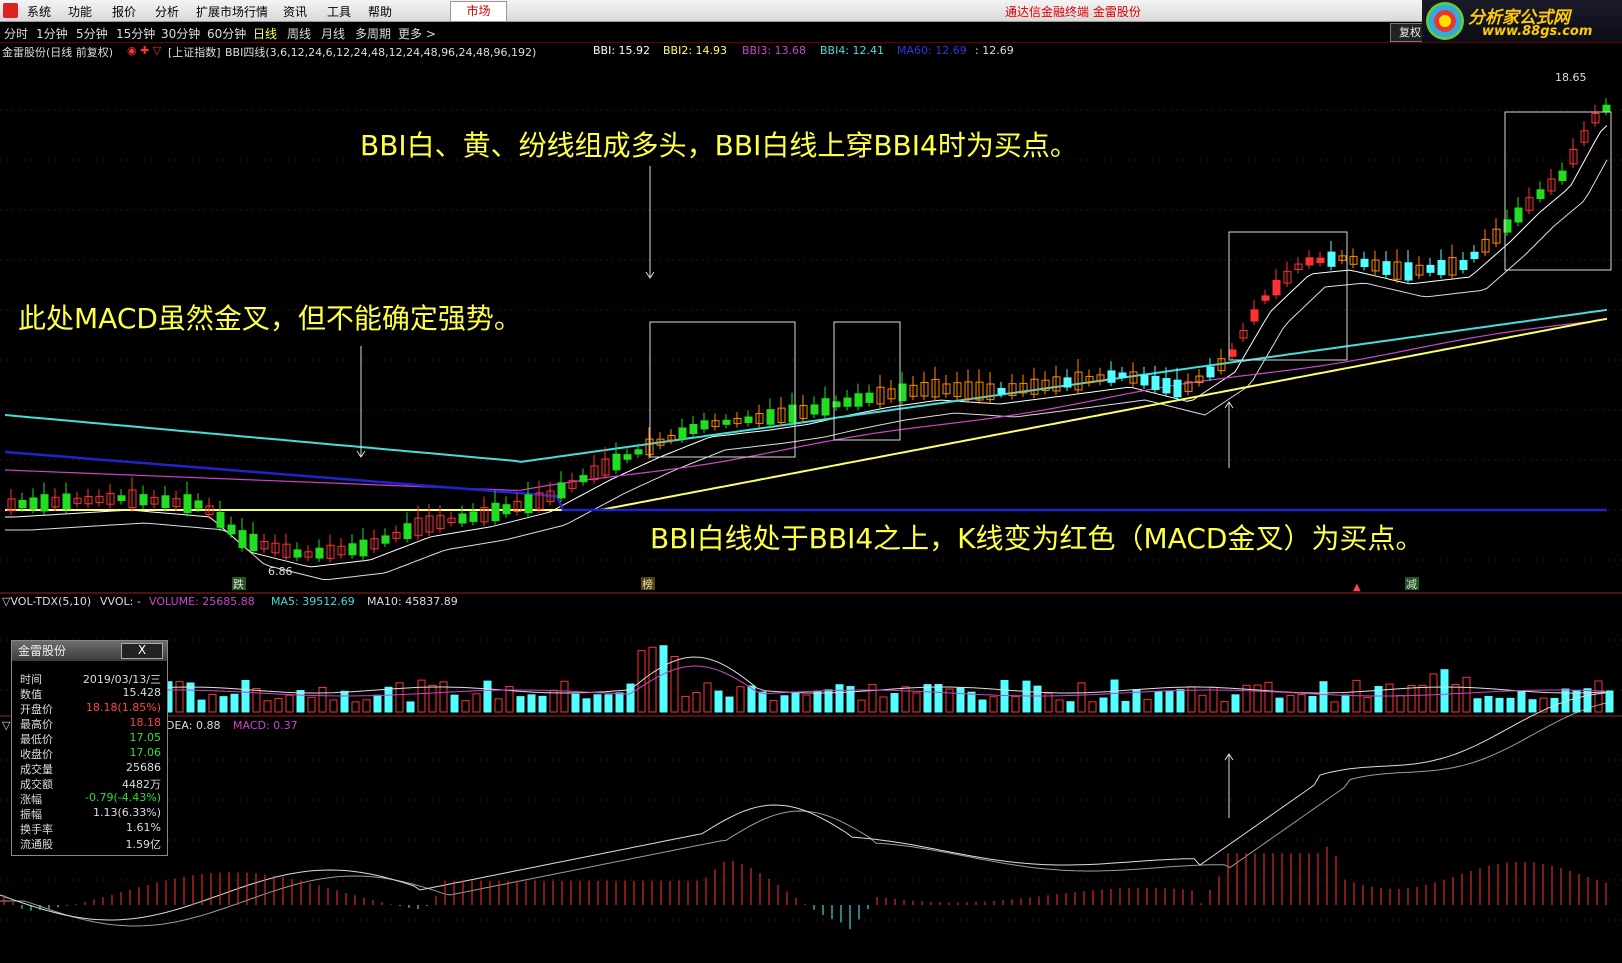 The width and height of the screenshot is (1622, 963). I want to click on close-button: X, so click(142, 651).